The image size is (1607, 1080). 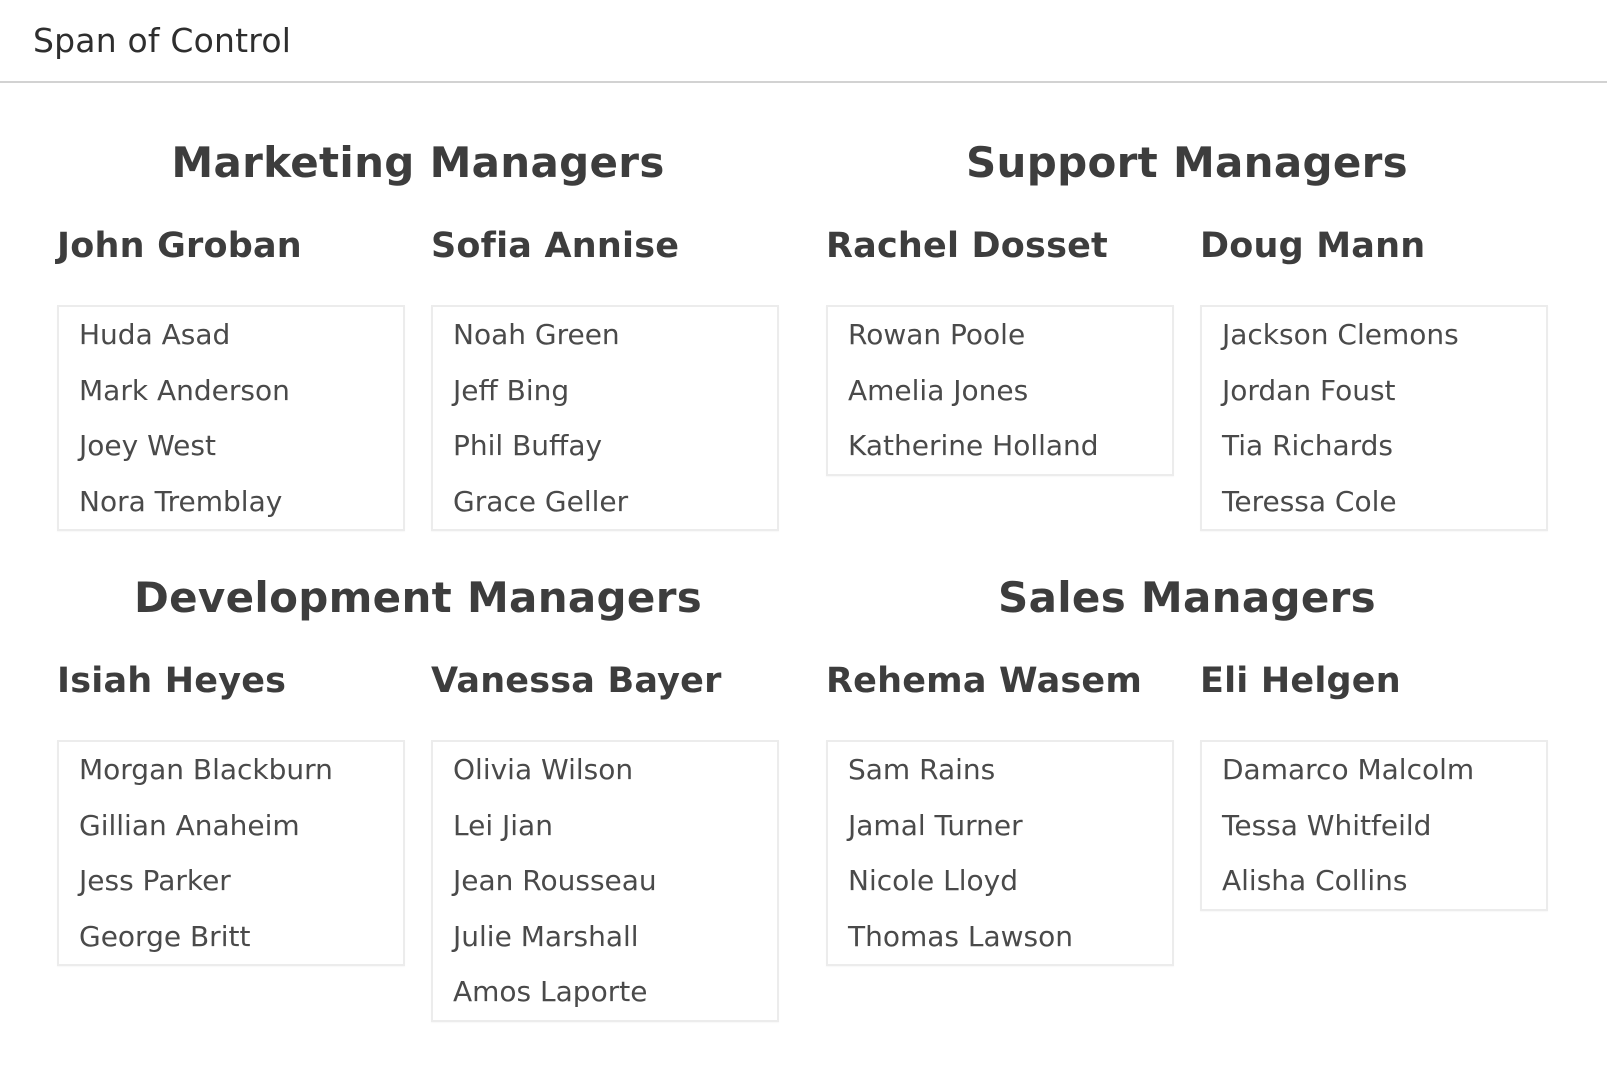 I want to click on manager-name: John Groban, so click(x=179, y=246).